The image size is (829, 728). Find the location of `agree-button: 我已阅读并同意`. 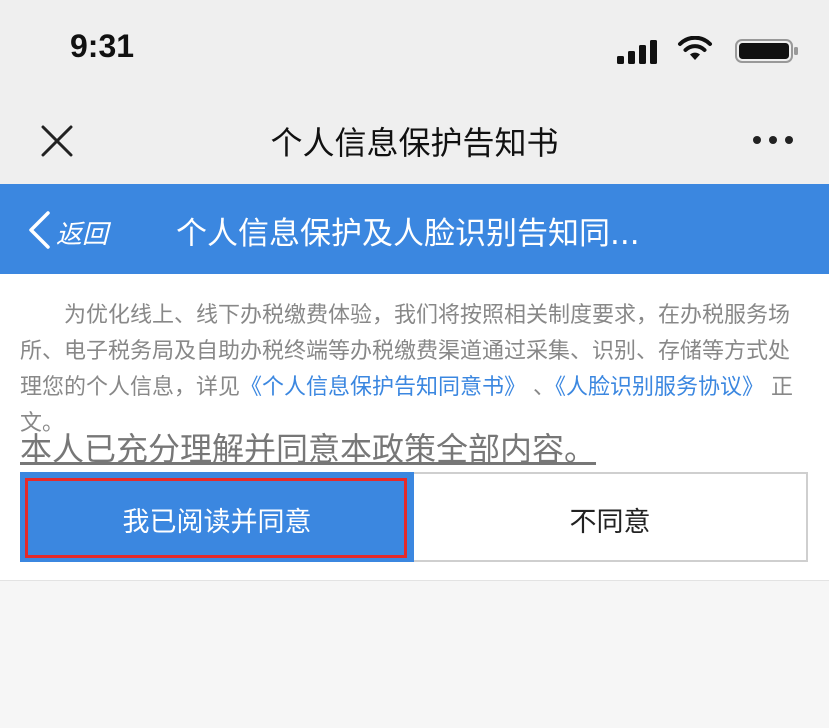

agree-button: 我已阅读并同意 is located at coordinates (217, 517).